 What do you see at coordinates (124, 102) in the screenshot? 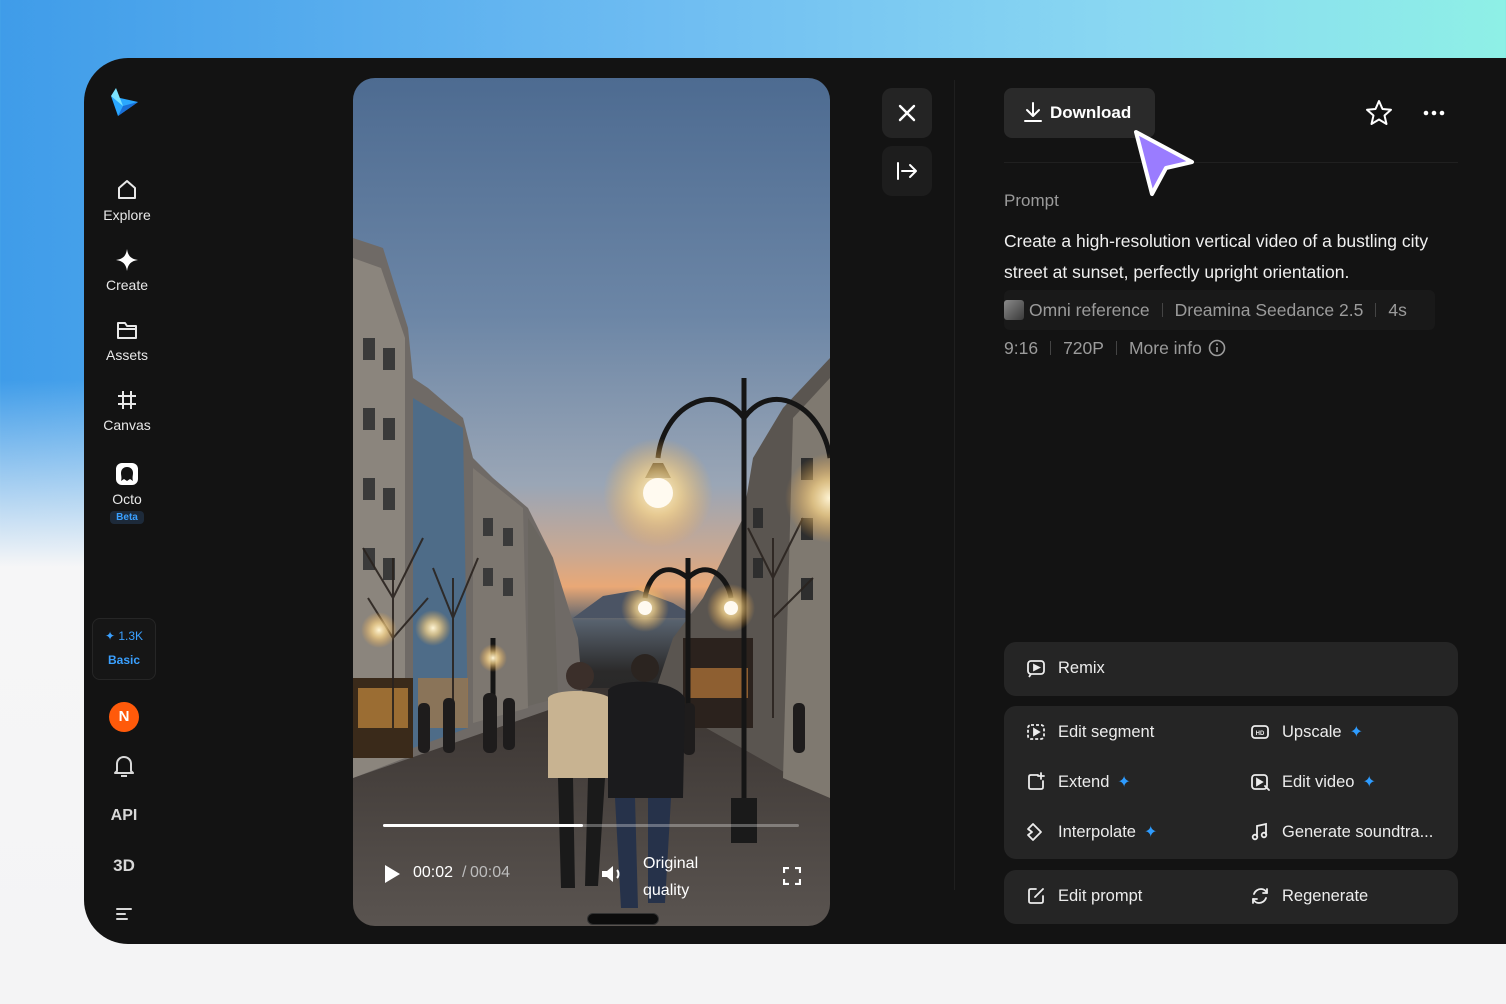
I see `app-logo-icon` at bounding box center [124, 102].